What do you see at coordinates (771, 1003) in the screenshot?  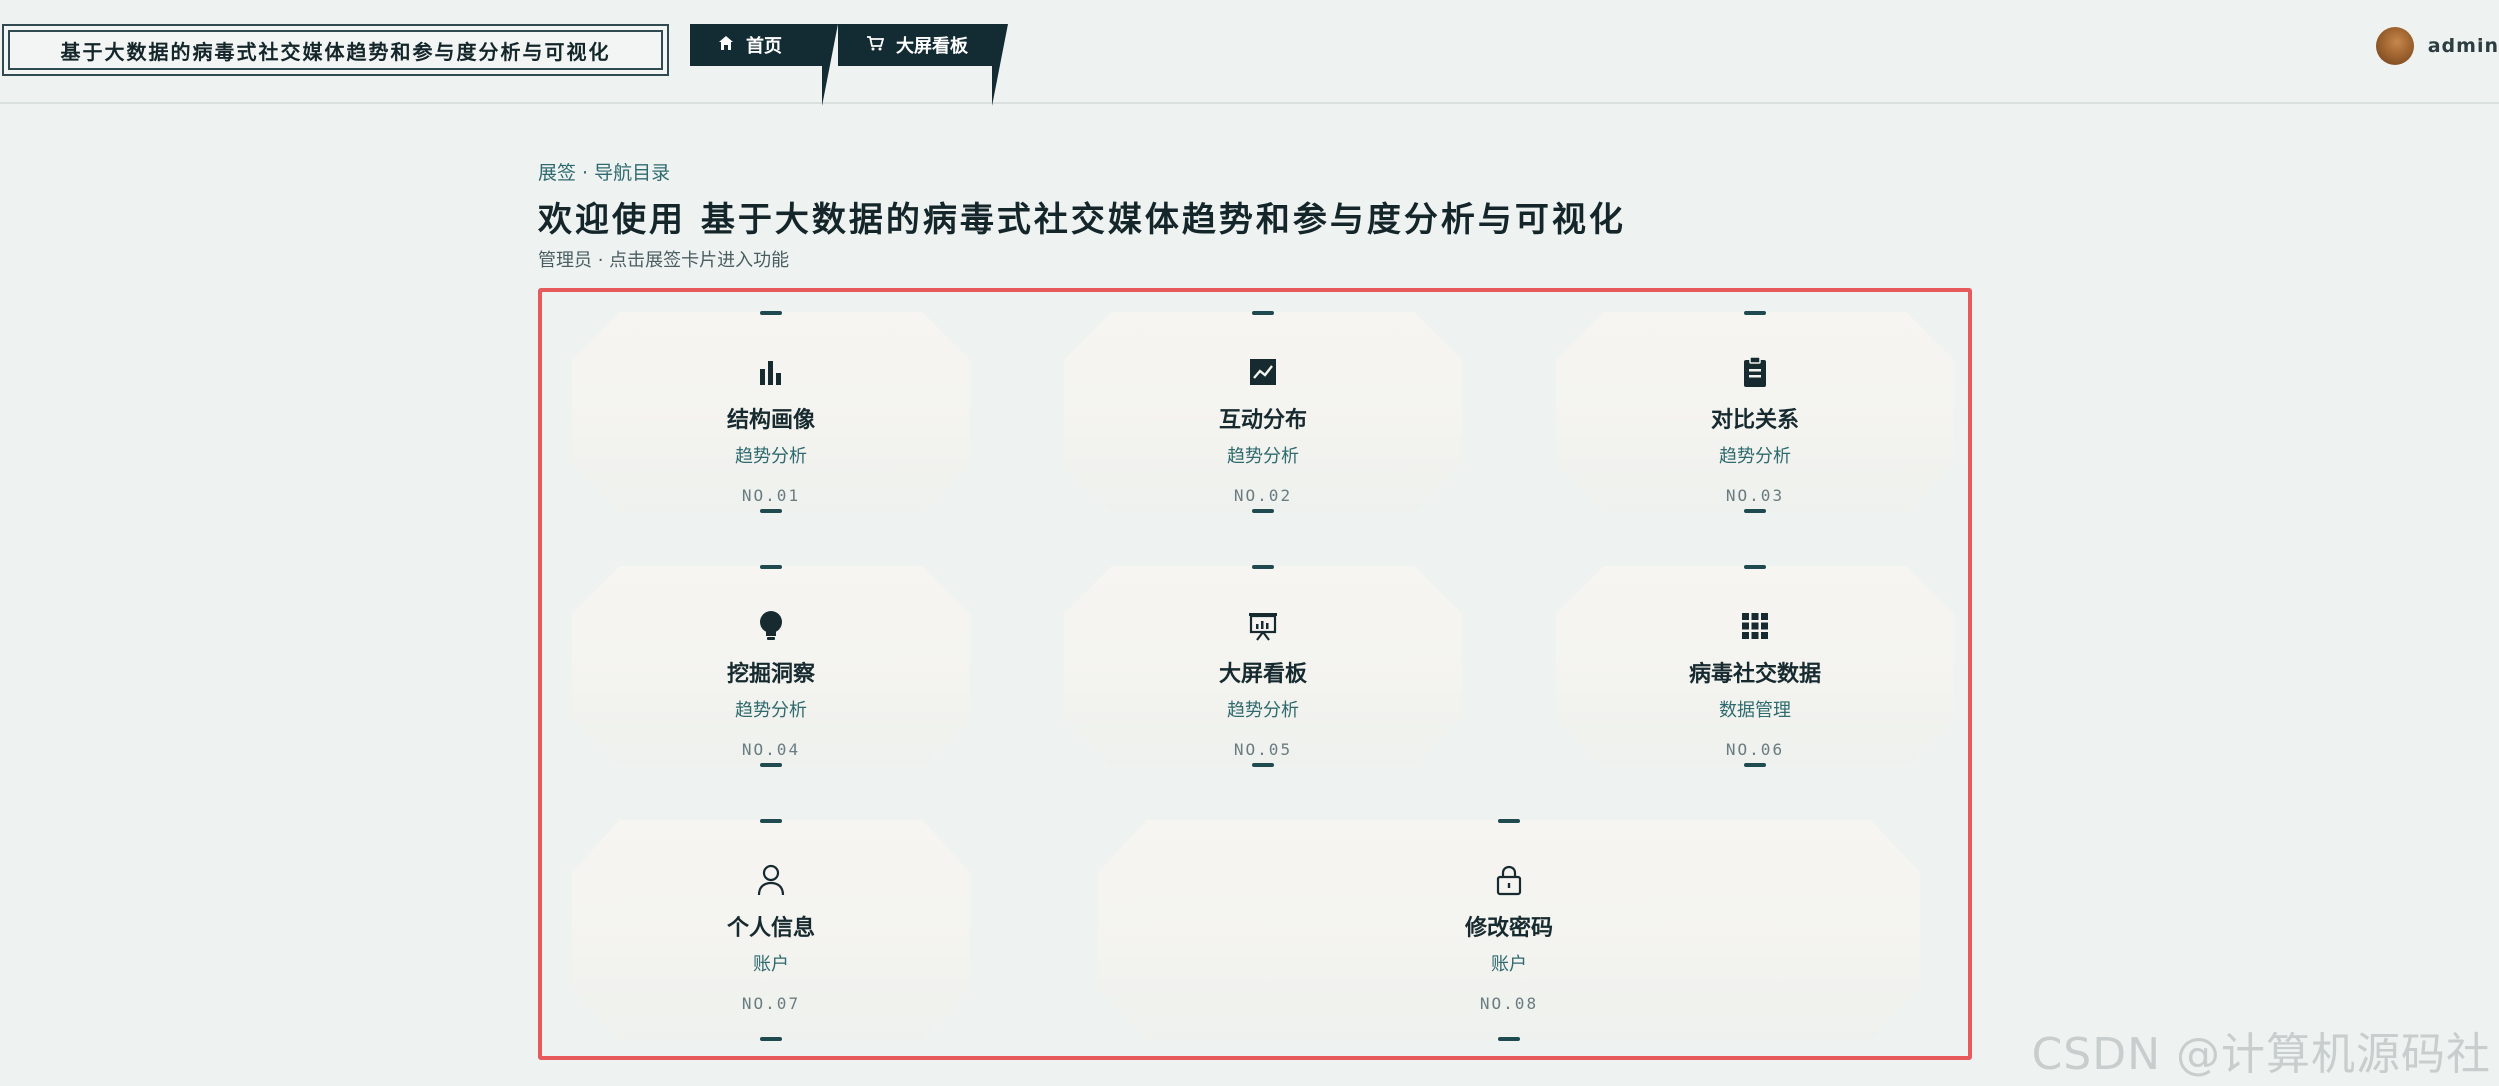 I see `card-number: NO.07` at bounding box center [771, 1003].